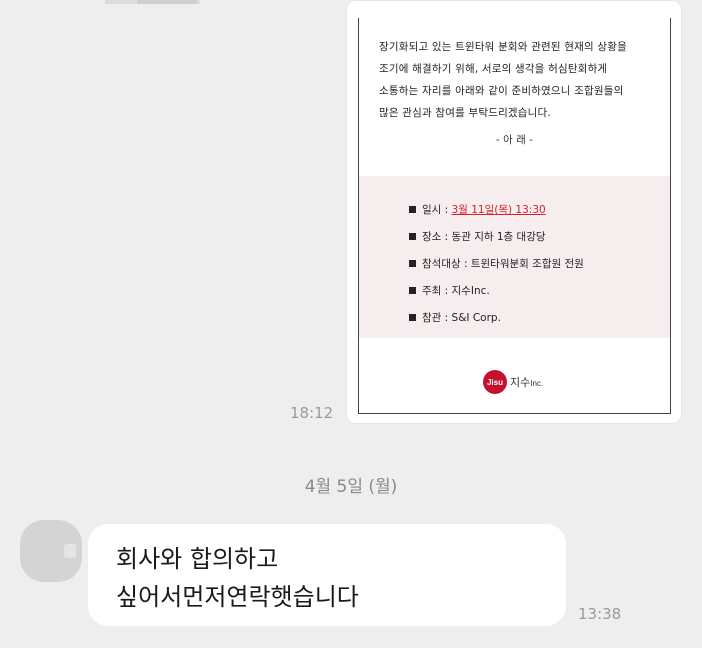  What do you see at coordinates (312, 413) in the screenshot?
I see `message-timestamp: 18:12` at bounding box center [312, 413].